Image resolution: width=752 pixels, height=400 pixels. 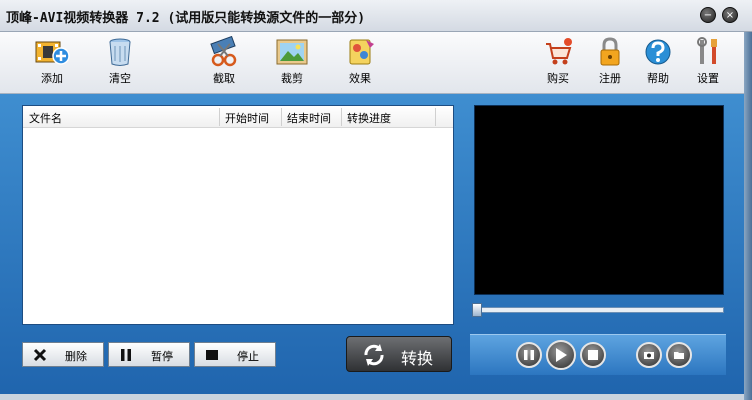 I want to click on player-pause-button, so click(x=529, y=355).